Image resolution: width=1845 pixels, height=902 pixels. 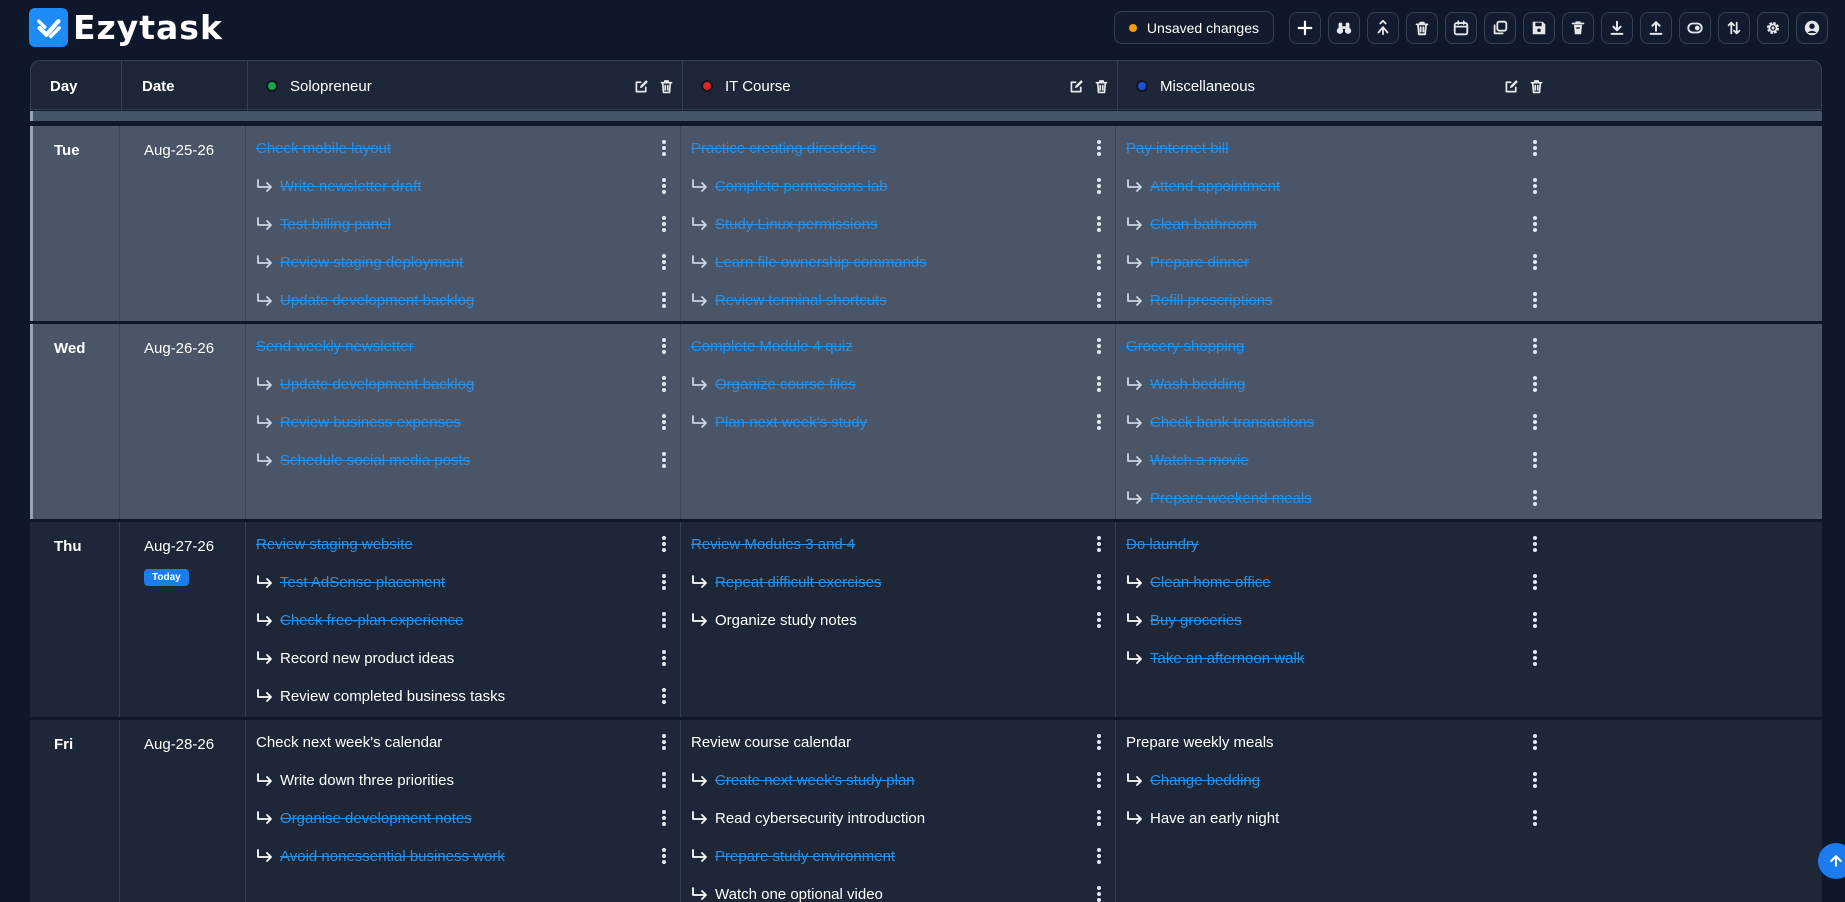 I want to click on task-item: Send weekly newsletter, so click(x=468, y=346).